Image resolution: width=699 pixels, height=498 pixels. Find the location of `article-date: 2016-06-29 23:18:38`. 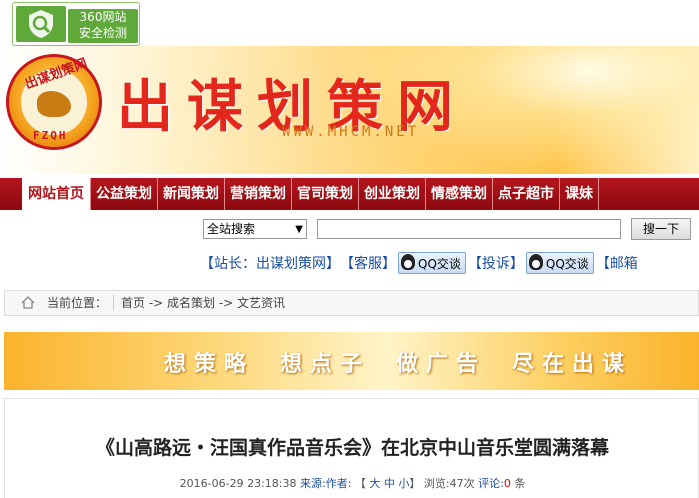

article-date: 2016-06-29 23:18:38 is located at coordinates (238, 483).